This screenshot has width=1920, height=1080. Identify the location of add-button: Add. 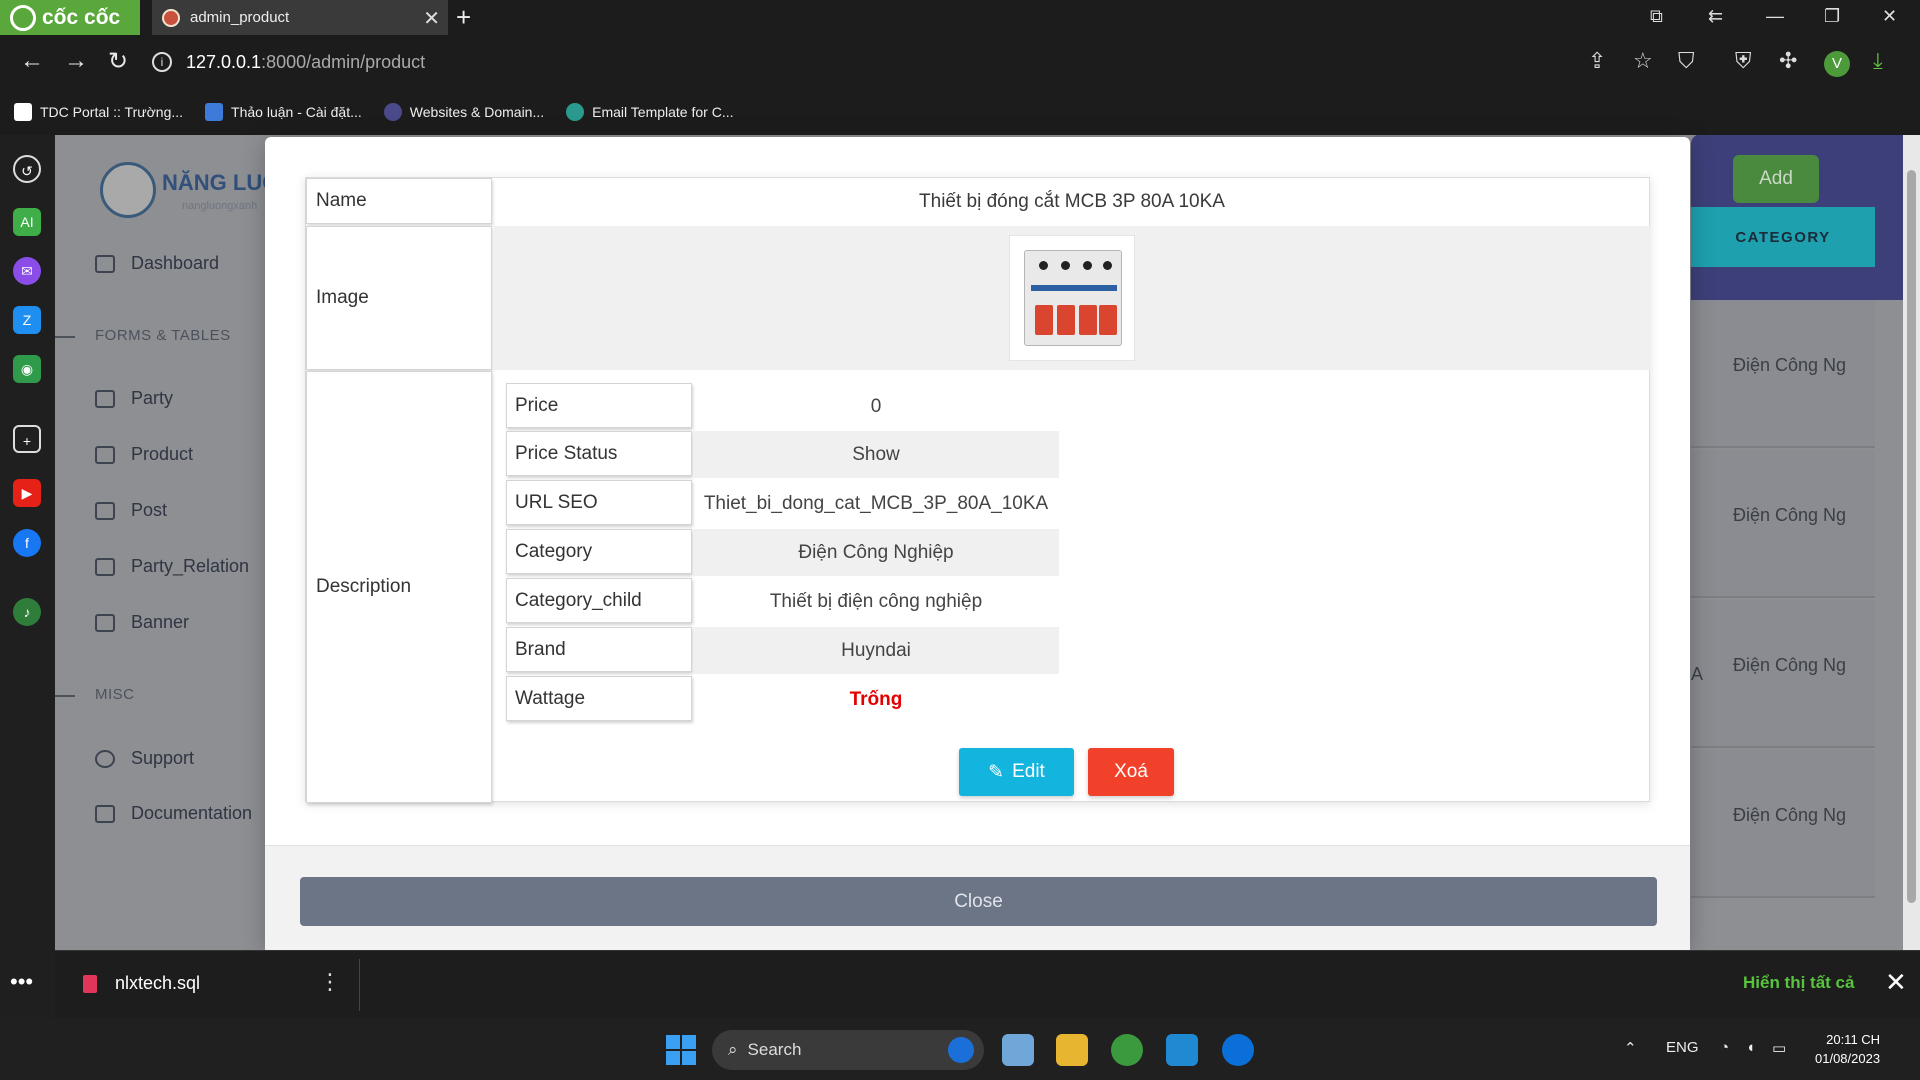
(1776, 179).